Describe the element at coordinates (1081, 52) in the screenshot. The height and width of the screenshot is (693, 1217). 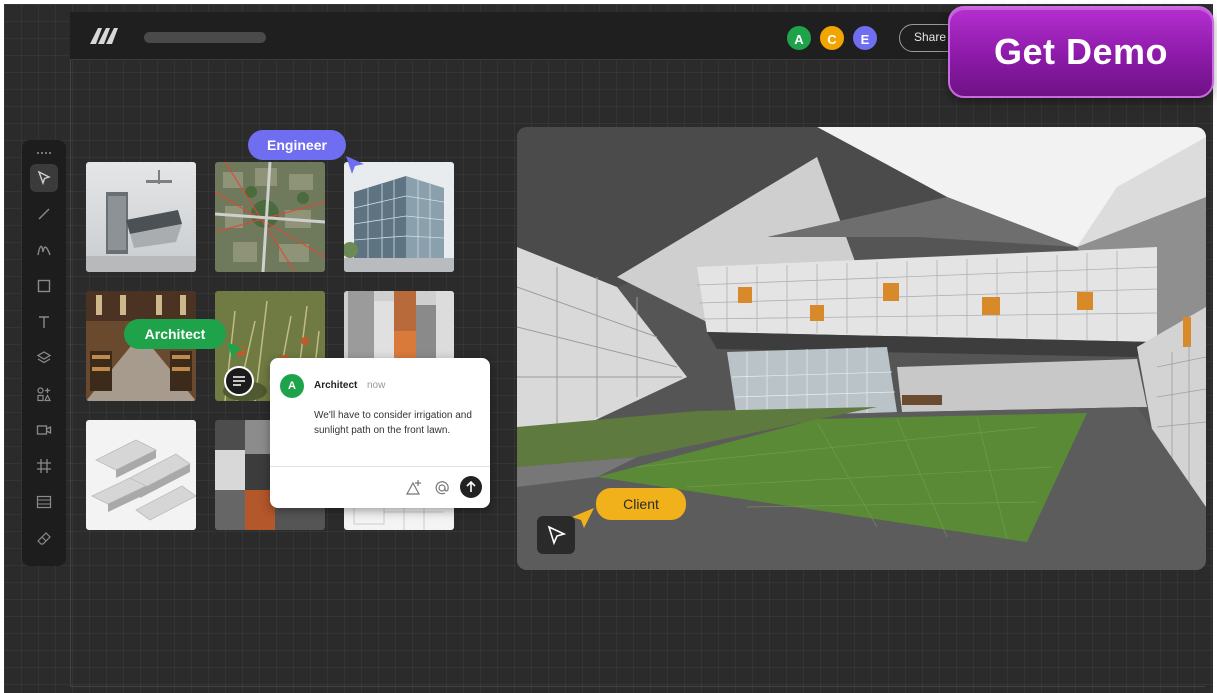
I see `get-demo-button: Get Demo` at that location.